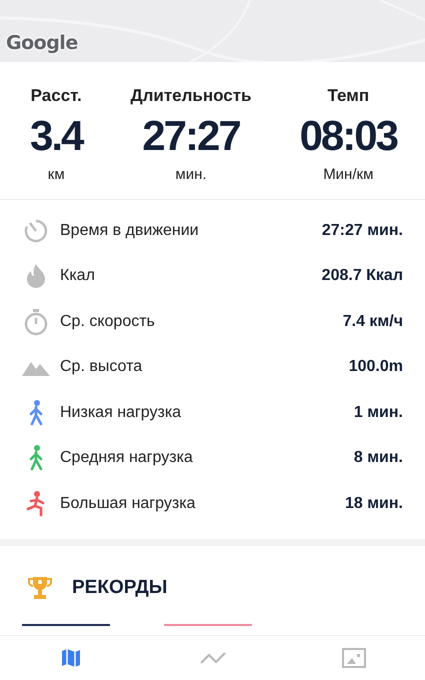 This screenshot has width=425, height=680. Describe the element at coordinates (127, 458) in the screenshot. I see `detail-label: Средняя нагрузка` at that location.